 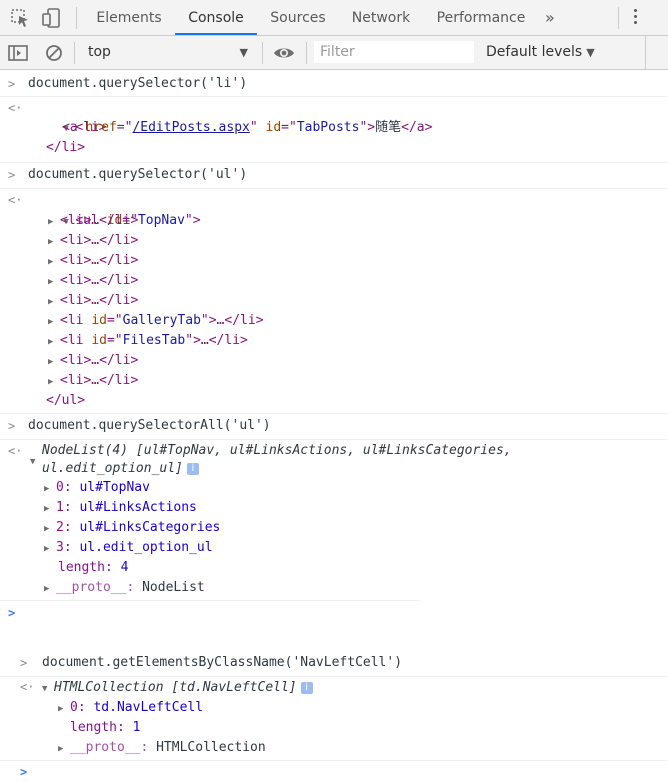 I want to click on sidebar-toggle-icon, so click(x=18, y=53).